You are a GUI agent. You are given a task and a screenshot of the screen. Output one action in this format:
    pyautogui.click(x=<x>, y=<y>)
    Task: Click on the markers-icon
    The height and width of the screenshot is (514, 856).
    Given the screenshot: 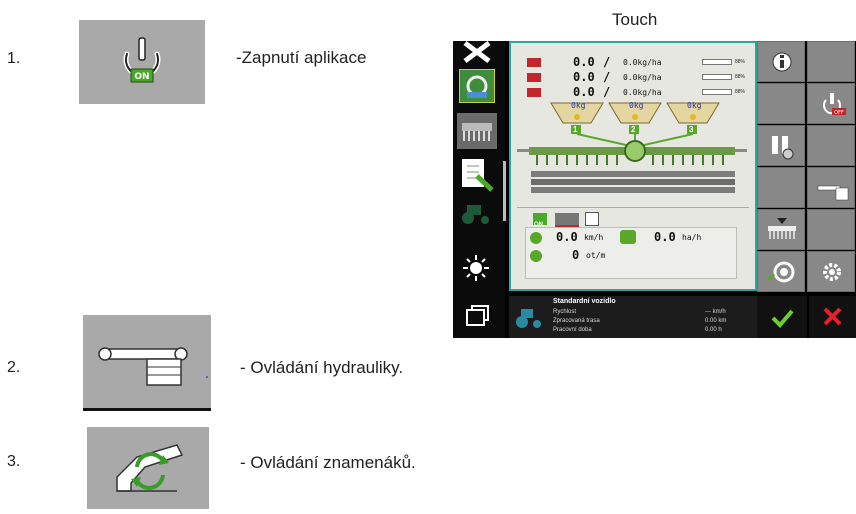 What is the action you would take?
    pyautogui.click(x=150, y=468)
    